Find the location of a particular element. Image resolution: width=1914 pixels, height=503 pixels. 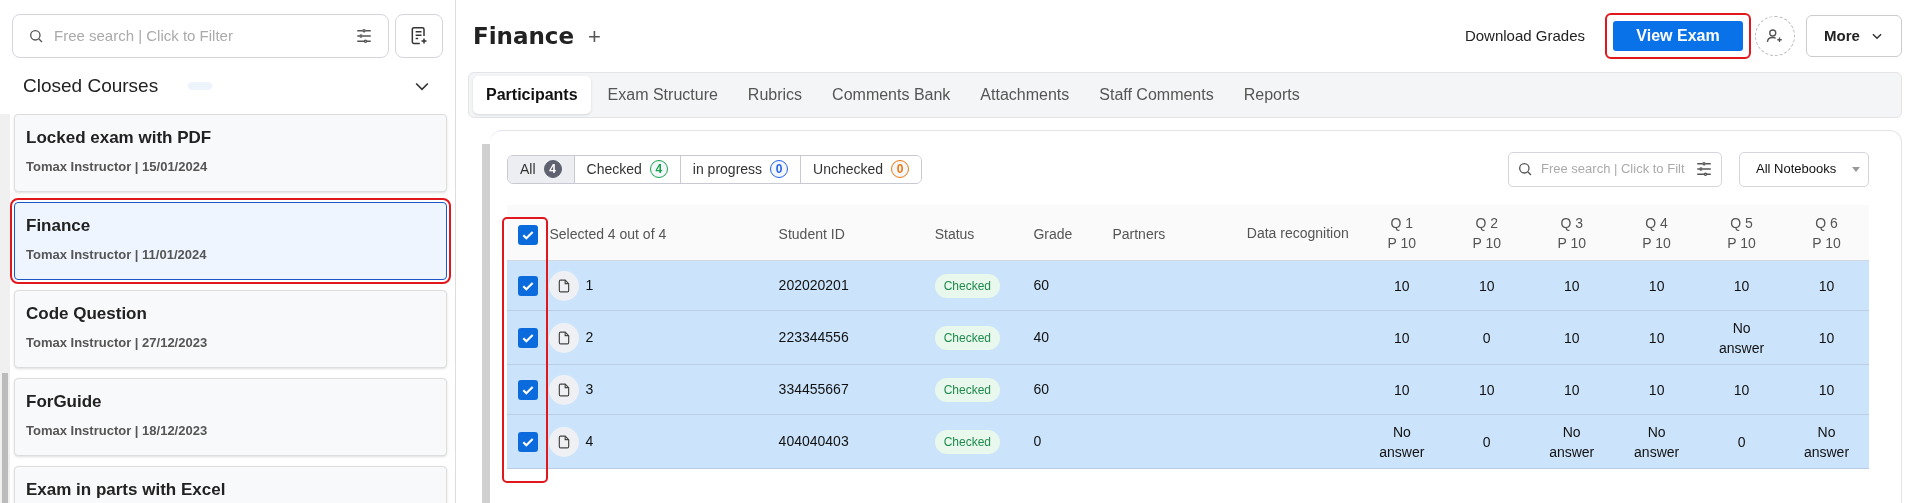

course-card: Finance Tomax Instructor | 11/01/2024 is located at coordinates (230, 241).